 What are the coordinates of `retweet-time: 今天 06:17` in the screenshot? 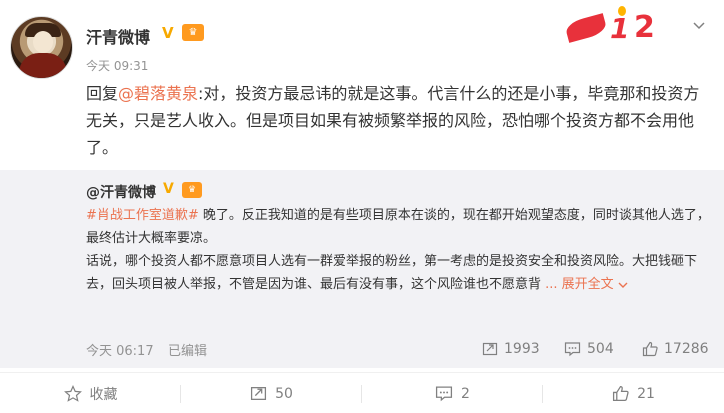 It's located at (120, 349).